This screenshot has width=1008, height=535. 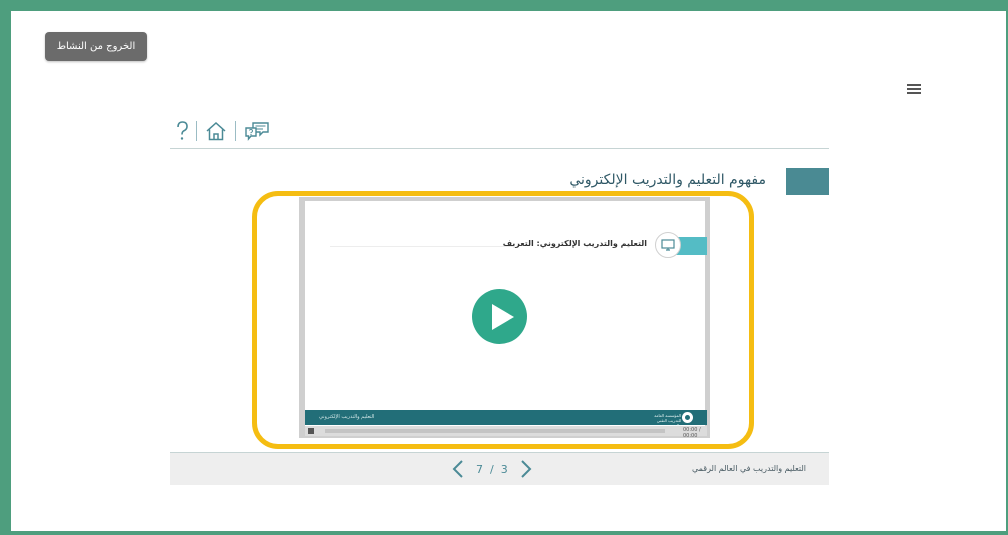 I want to click on video-time: 00:00 / 00:00, so click(x=692, y=433).